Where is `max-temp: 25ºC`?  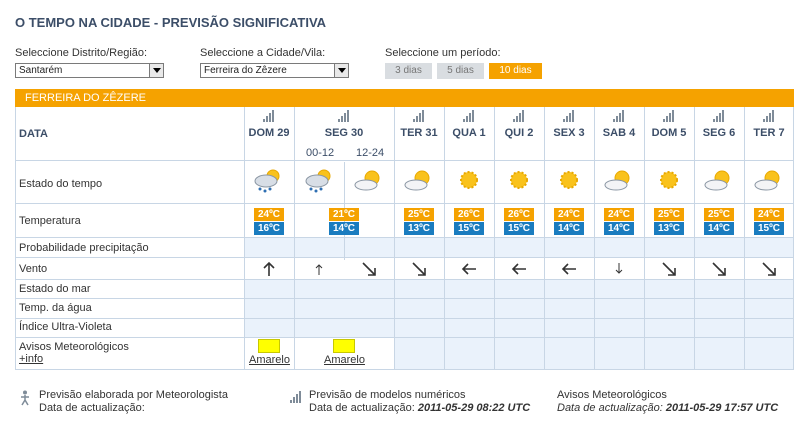
max-temp: 25ºC is located at coordinates (419, 214).